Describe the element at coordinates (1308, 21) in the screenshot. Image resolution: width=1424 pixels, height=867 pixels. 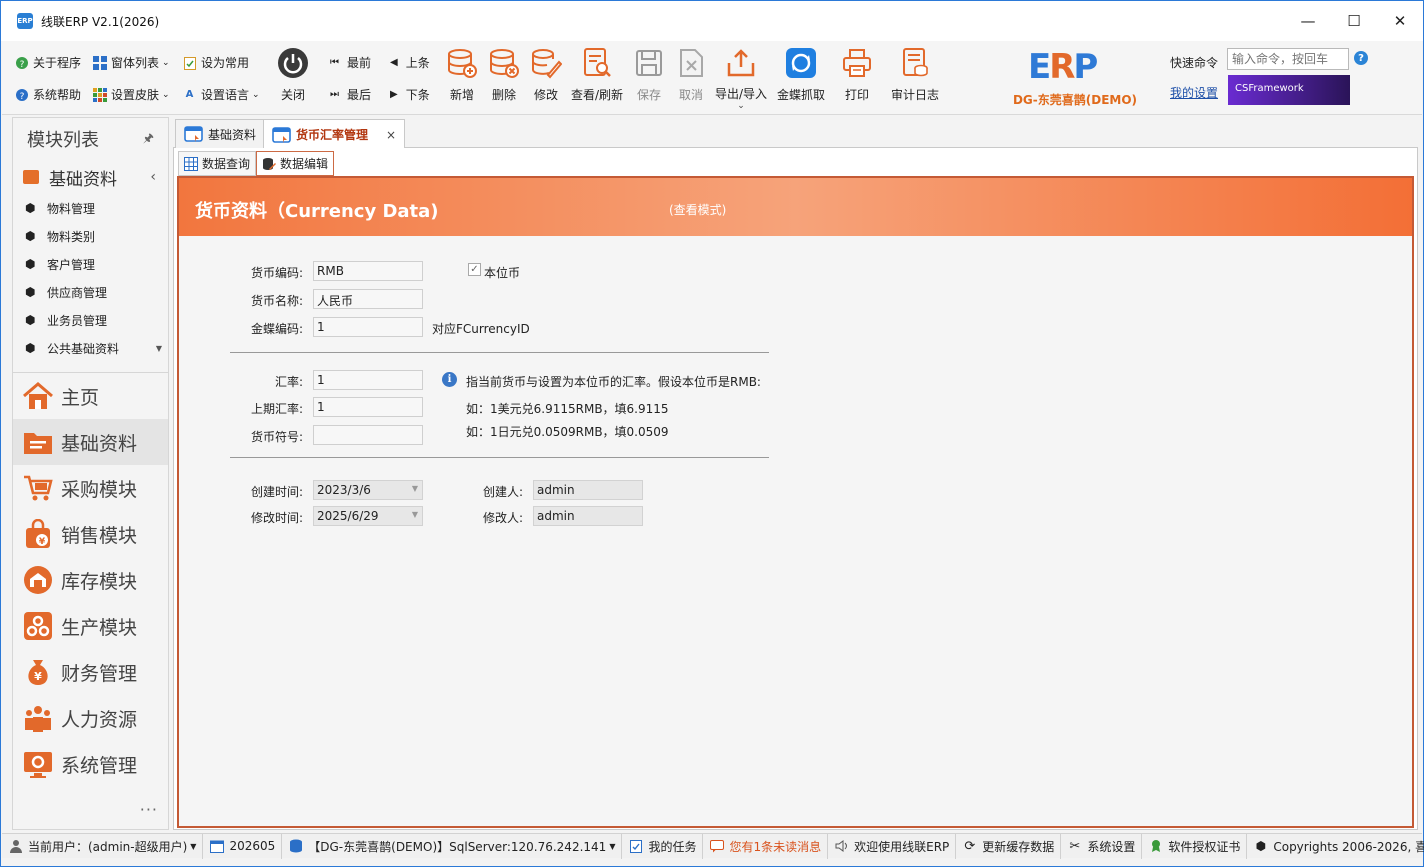
I see `minimize-button: —` at that location.